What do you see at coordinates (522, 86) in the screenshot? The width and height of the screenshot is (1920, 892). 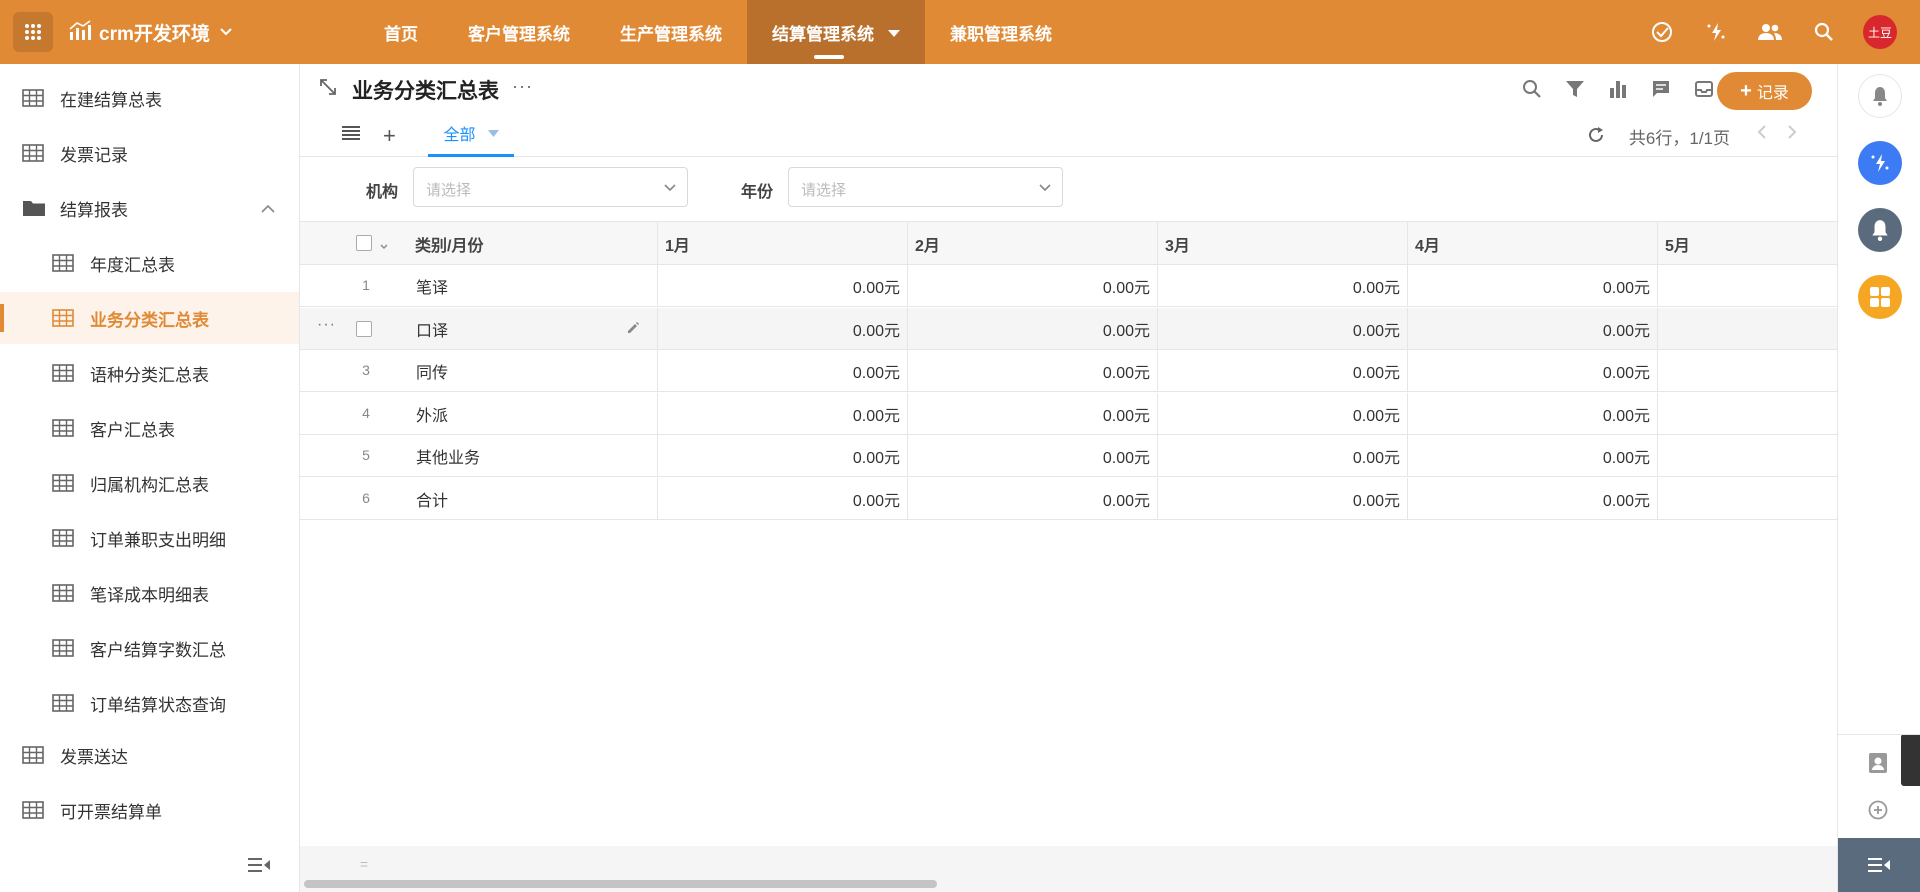 I see `more-icon: ···` at bounding box center [522, 86].